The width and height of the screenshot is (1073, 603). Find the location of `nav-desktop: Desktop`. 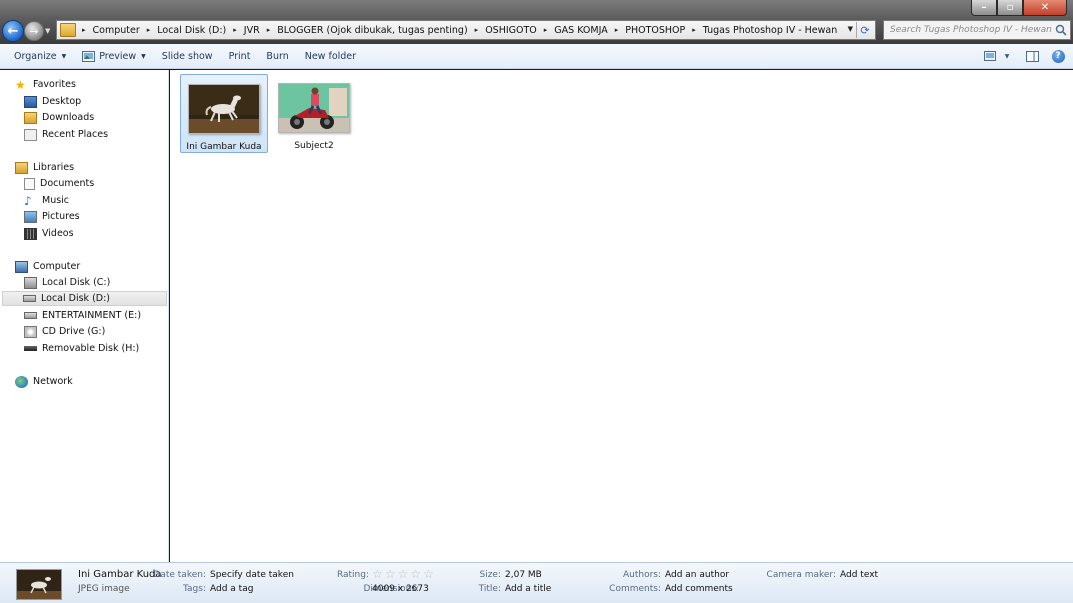

nav-desktop: Desktop is located at coordinates (52, 101).